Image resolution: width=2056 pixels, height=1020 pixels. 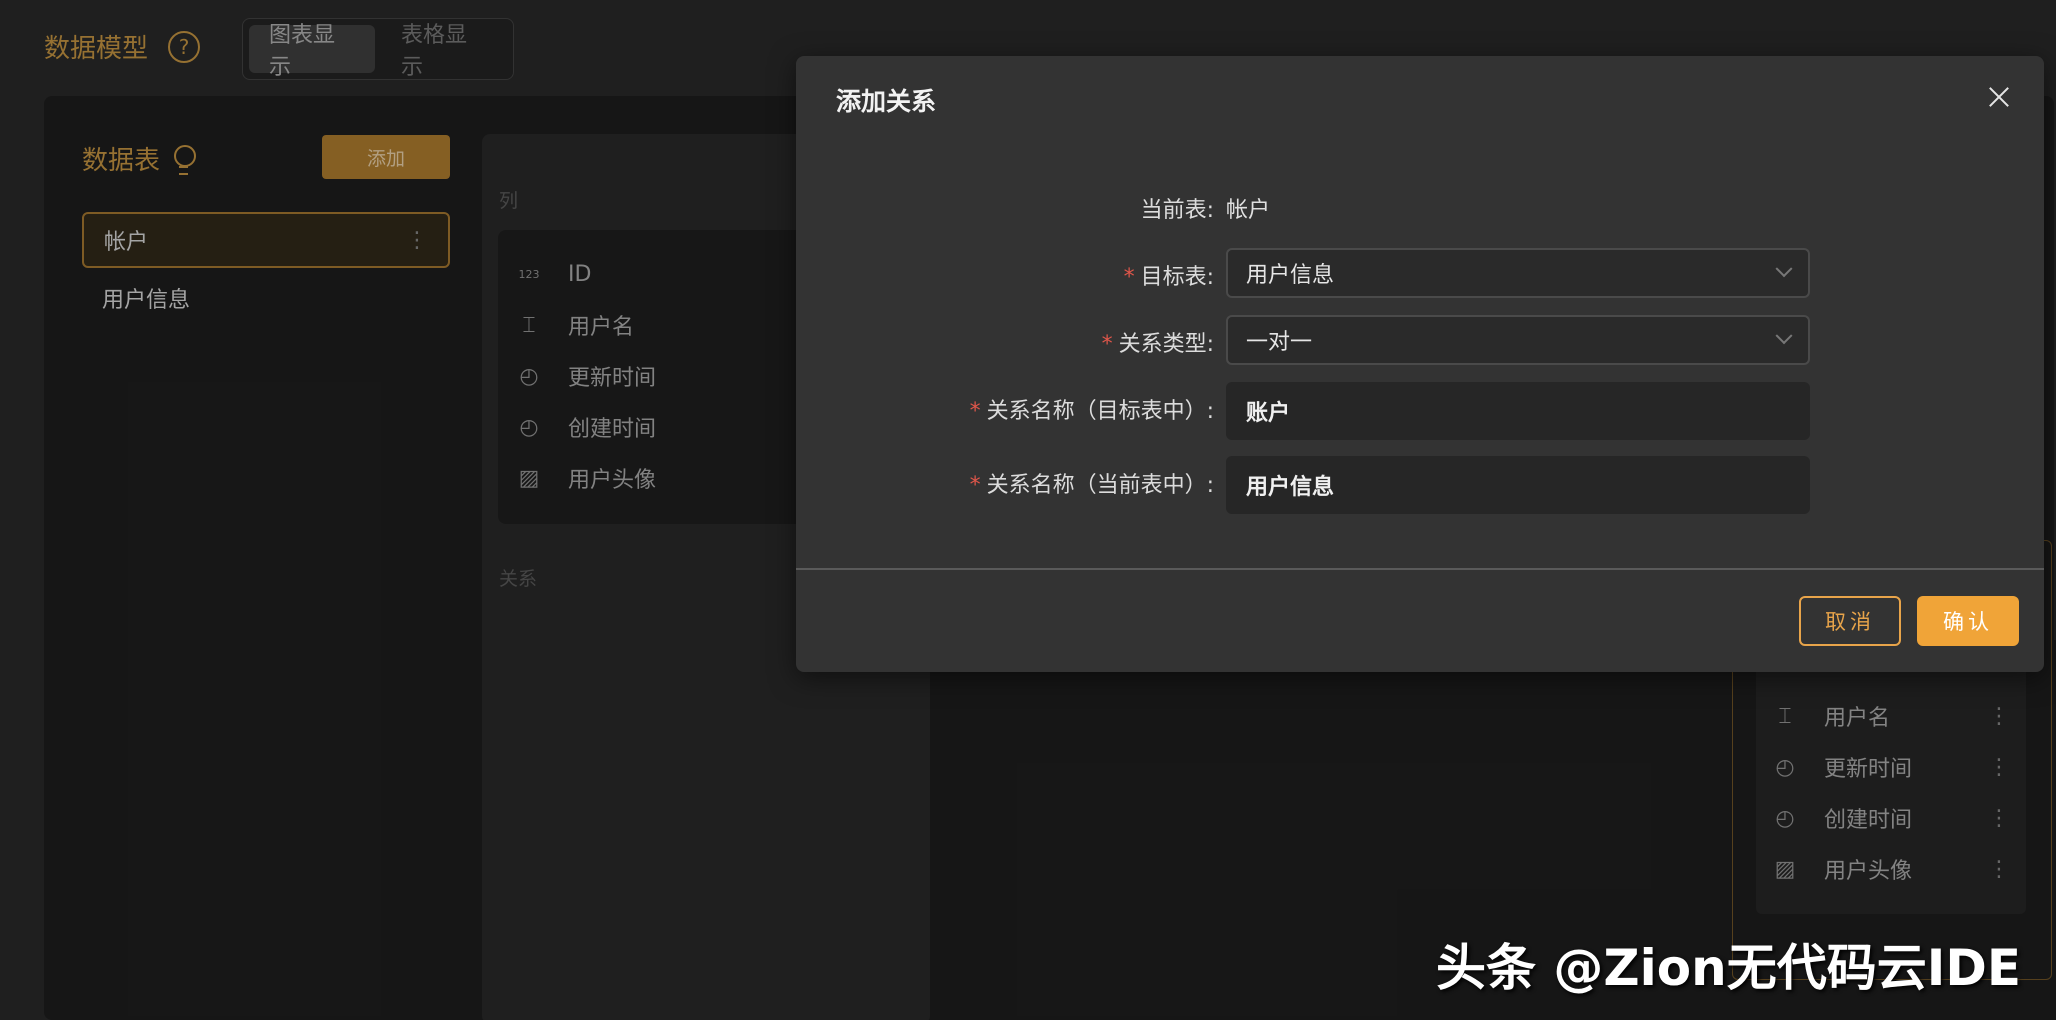 I want to click on current-table-value: 帐户, so click(x=1248, y=210).